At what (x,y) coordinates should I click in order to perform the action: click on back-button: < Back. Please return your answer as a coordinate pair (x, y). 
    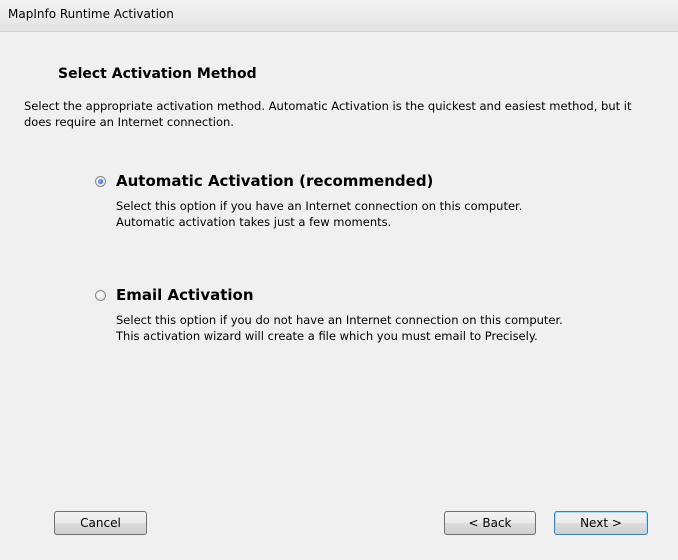
    Looking at the image, I should click on (490, 523).